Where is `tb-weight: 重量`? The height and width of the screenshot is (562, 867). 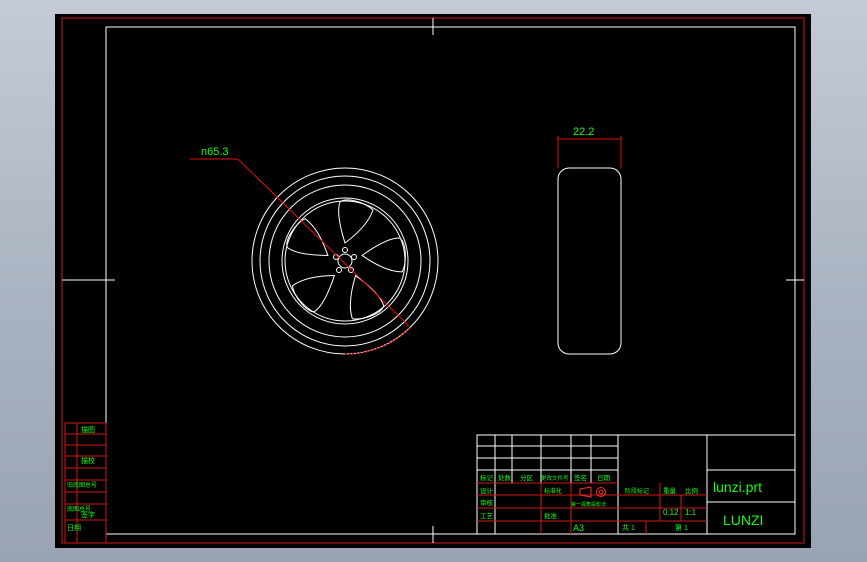
tb-weight: 重量 is located at coordinates (670, 491).